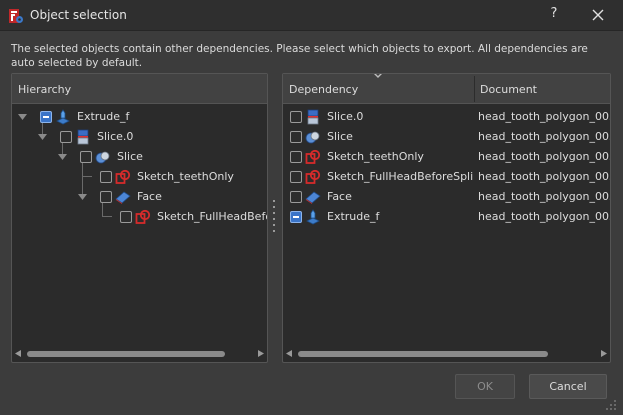  Describe the element at coordinates (86, 157) in the screenshot. I see `tree-checkbox-slice` at that location.